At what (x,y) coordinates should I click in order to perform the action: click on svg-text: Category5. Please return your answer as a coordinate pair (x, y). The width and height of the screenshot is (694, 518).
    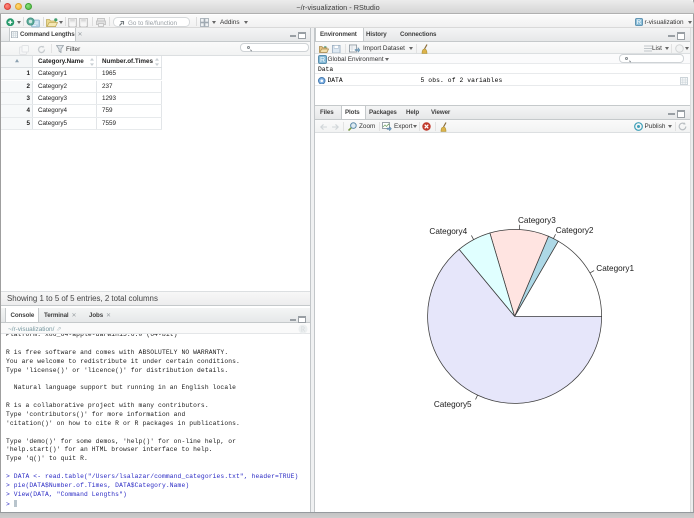
    Looking at the image, I should click on (453, 404).